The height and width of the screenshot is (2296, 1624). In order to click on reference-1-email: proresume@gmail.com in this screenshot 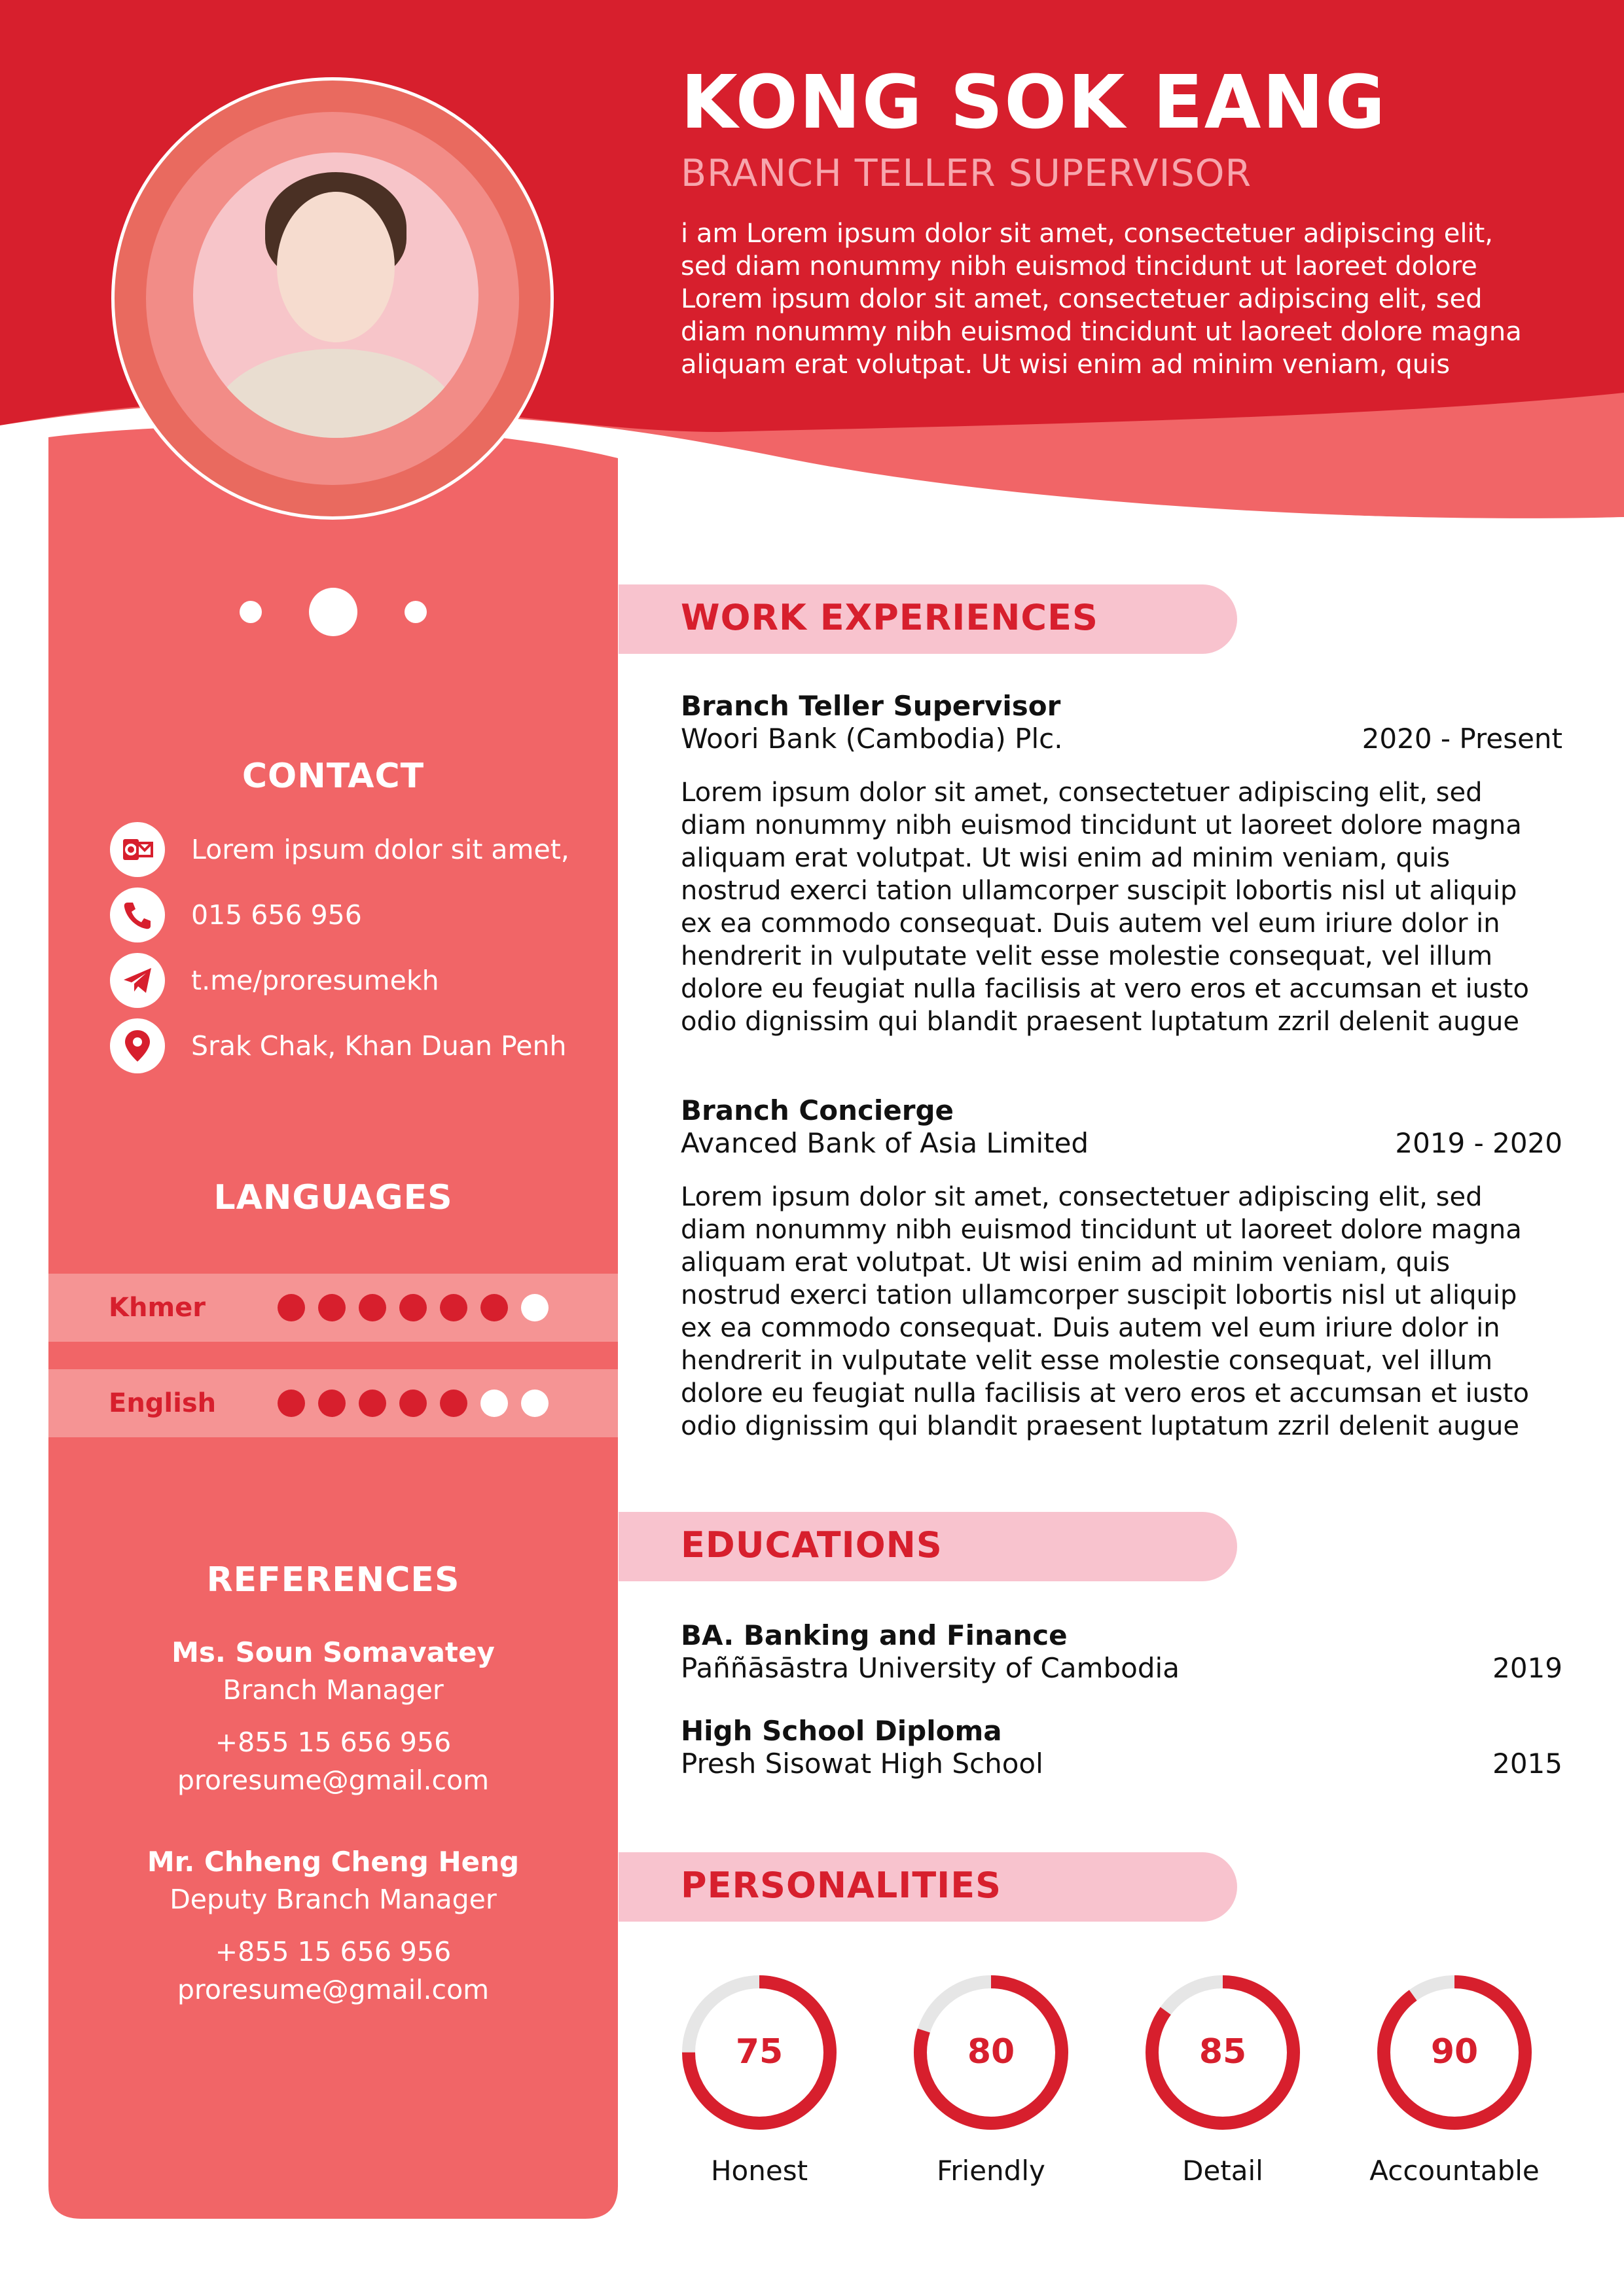, I will do `click(333, 1781)`.